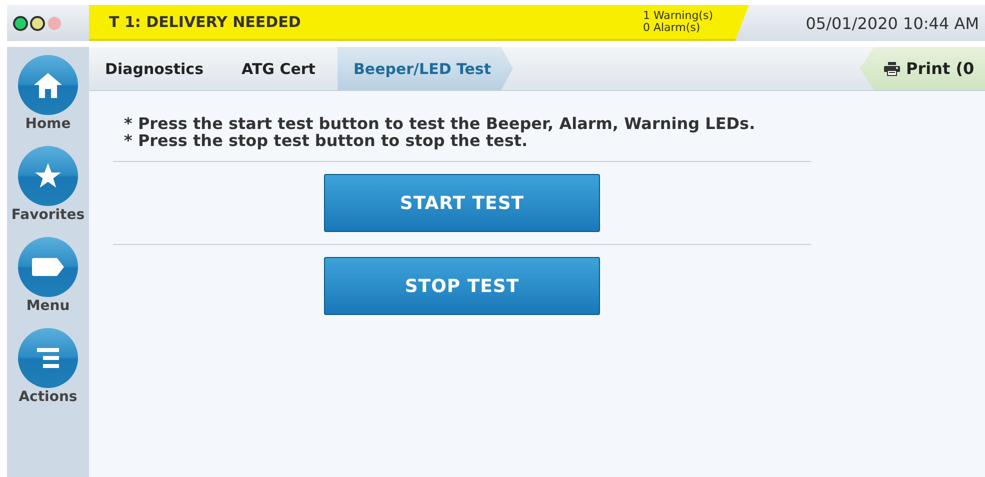 Image resolution: width=985 pixels, height=477 pixels. What do you see at coordinates (860, 23) in the screenshot?
I see `clock: 05/01/2020 10:44 AM` at bounding box center [860, 23].